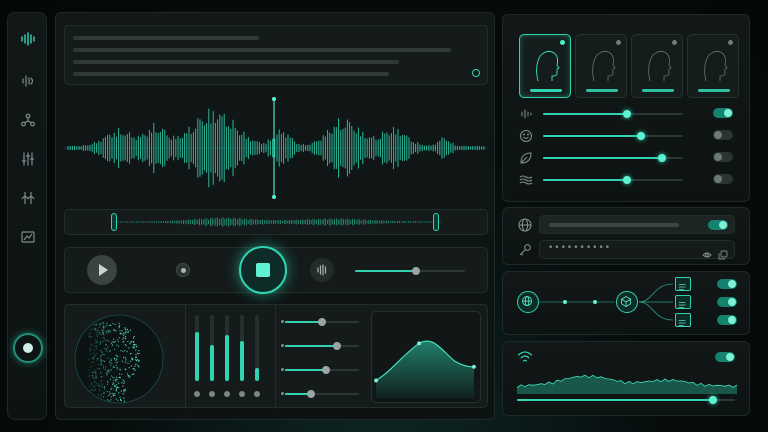 This screenshot has width=768, height=432. Describe the element at coordinates (580, 248) in the screenshot. I see `password-mask: ••••••••••` at that location.